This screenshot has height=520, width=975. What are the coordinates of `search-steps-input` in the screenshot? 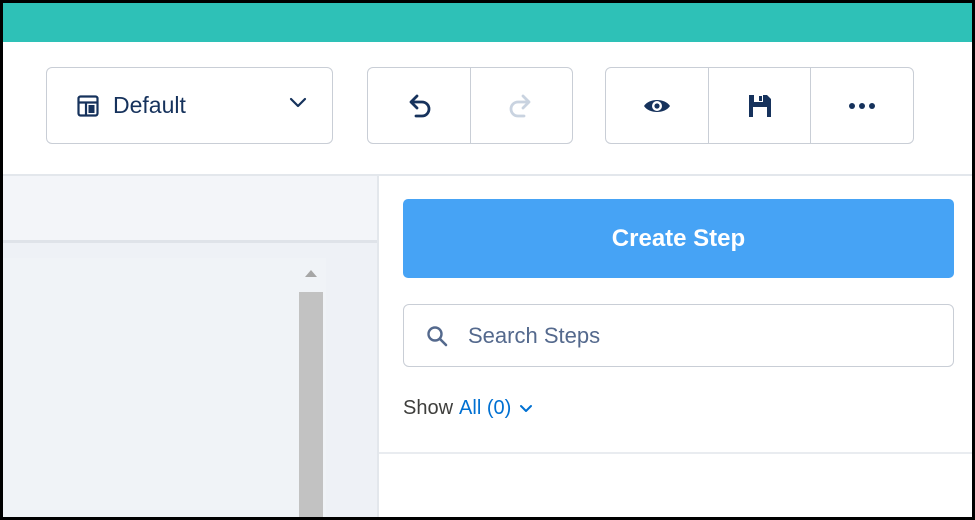 It's located at (688, 335).